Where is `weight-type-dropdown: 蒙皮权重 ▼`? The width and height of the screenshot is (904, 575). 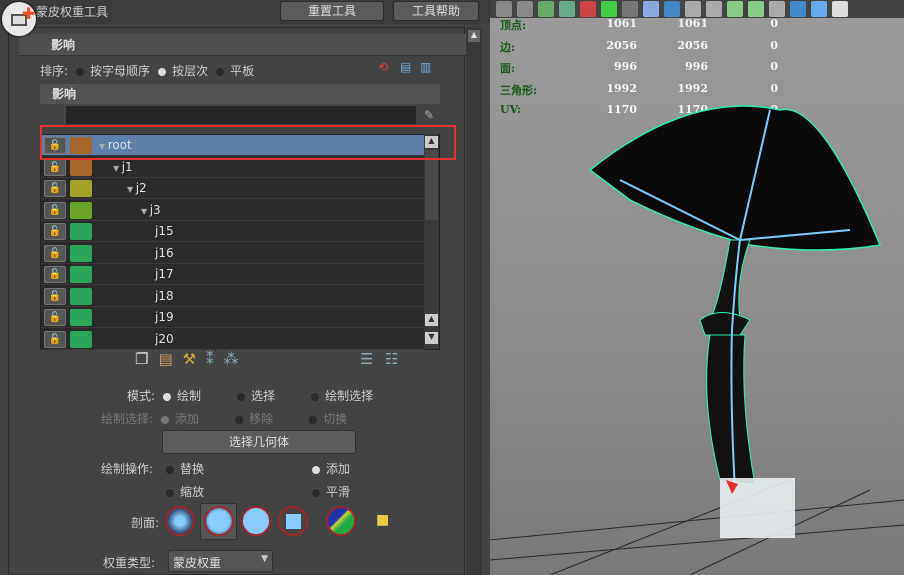 weight-type-dropdown: 蒙皮权重 ▼ is located at coordinates (220, 561).